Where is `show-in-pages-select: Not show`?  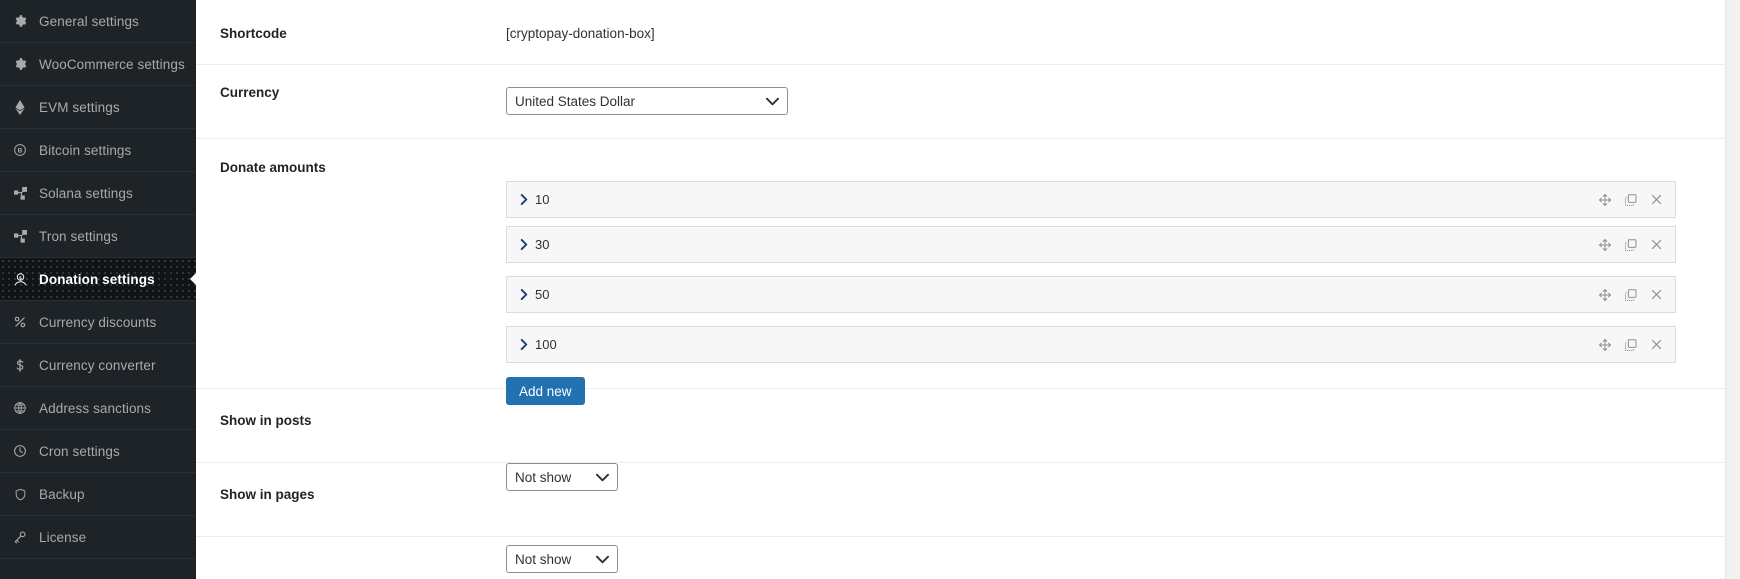 show-in-pages-select: Not show is located at coordinates (562, 559).